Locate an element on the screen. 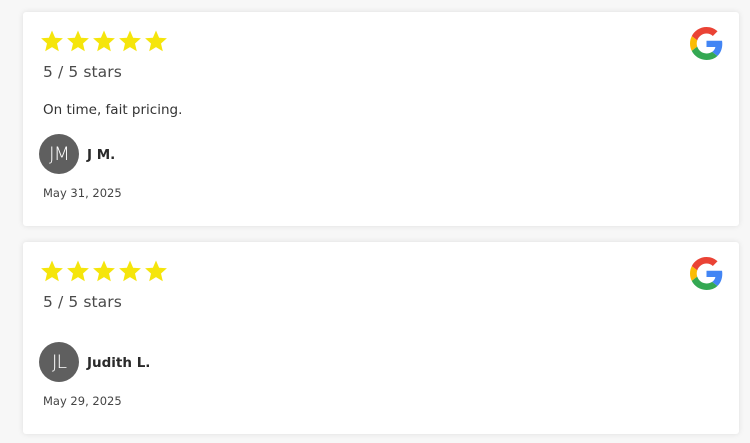 The height and width of the screenshot is (443, 750). review-date: May 29, 2025 is located at coordinates (82, 401).